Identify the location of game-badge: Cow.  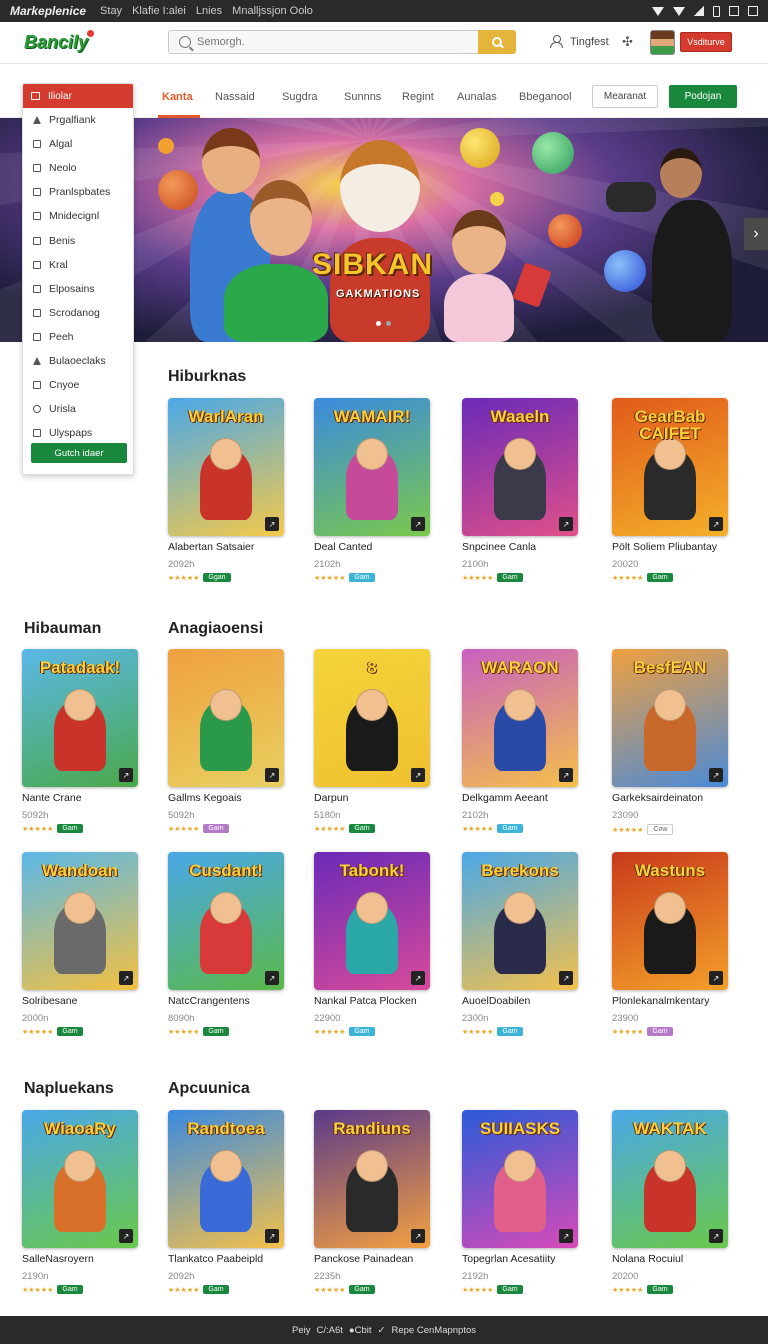
(660, 829).